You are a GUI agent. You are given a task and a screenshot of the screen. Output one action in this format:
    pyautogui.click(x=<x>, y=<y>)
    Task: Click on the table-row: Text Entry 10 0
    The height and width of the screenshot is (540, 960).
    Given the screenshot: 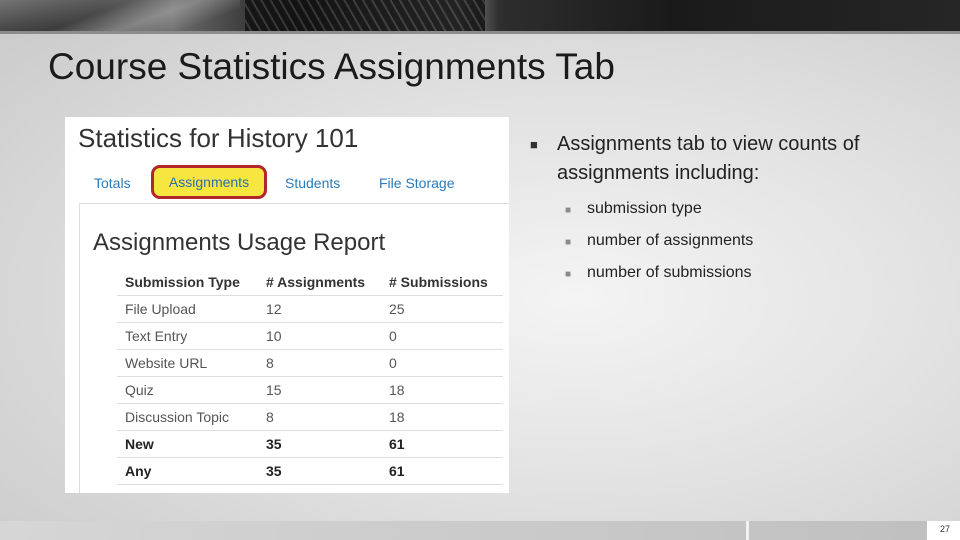 What is the action you would take?
    pyautogui.click(x=310, y=336)
    